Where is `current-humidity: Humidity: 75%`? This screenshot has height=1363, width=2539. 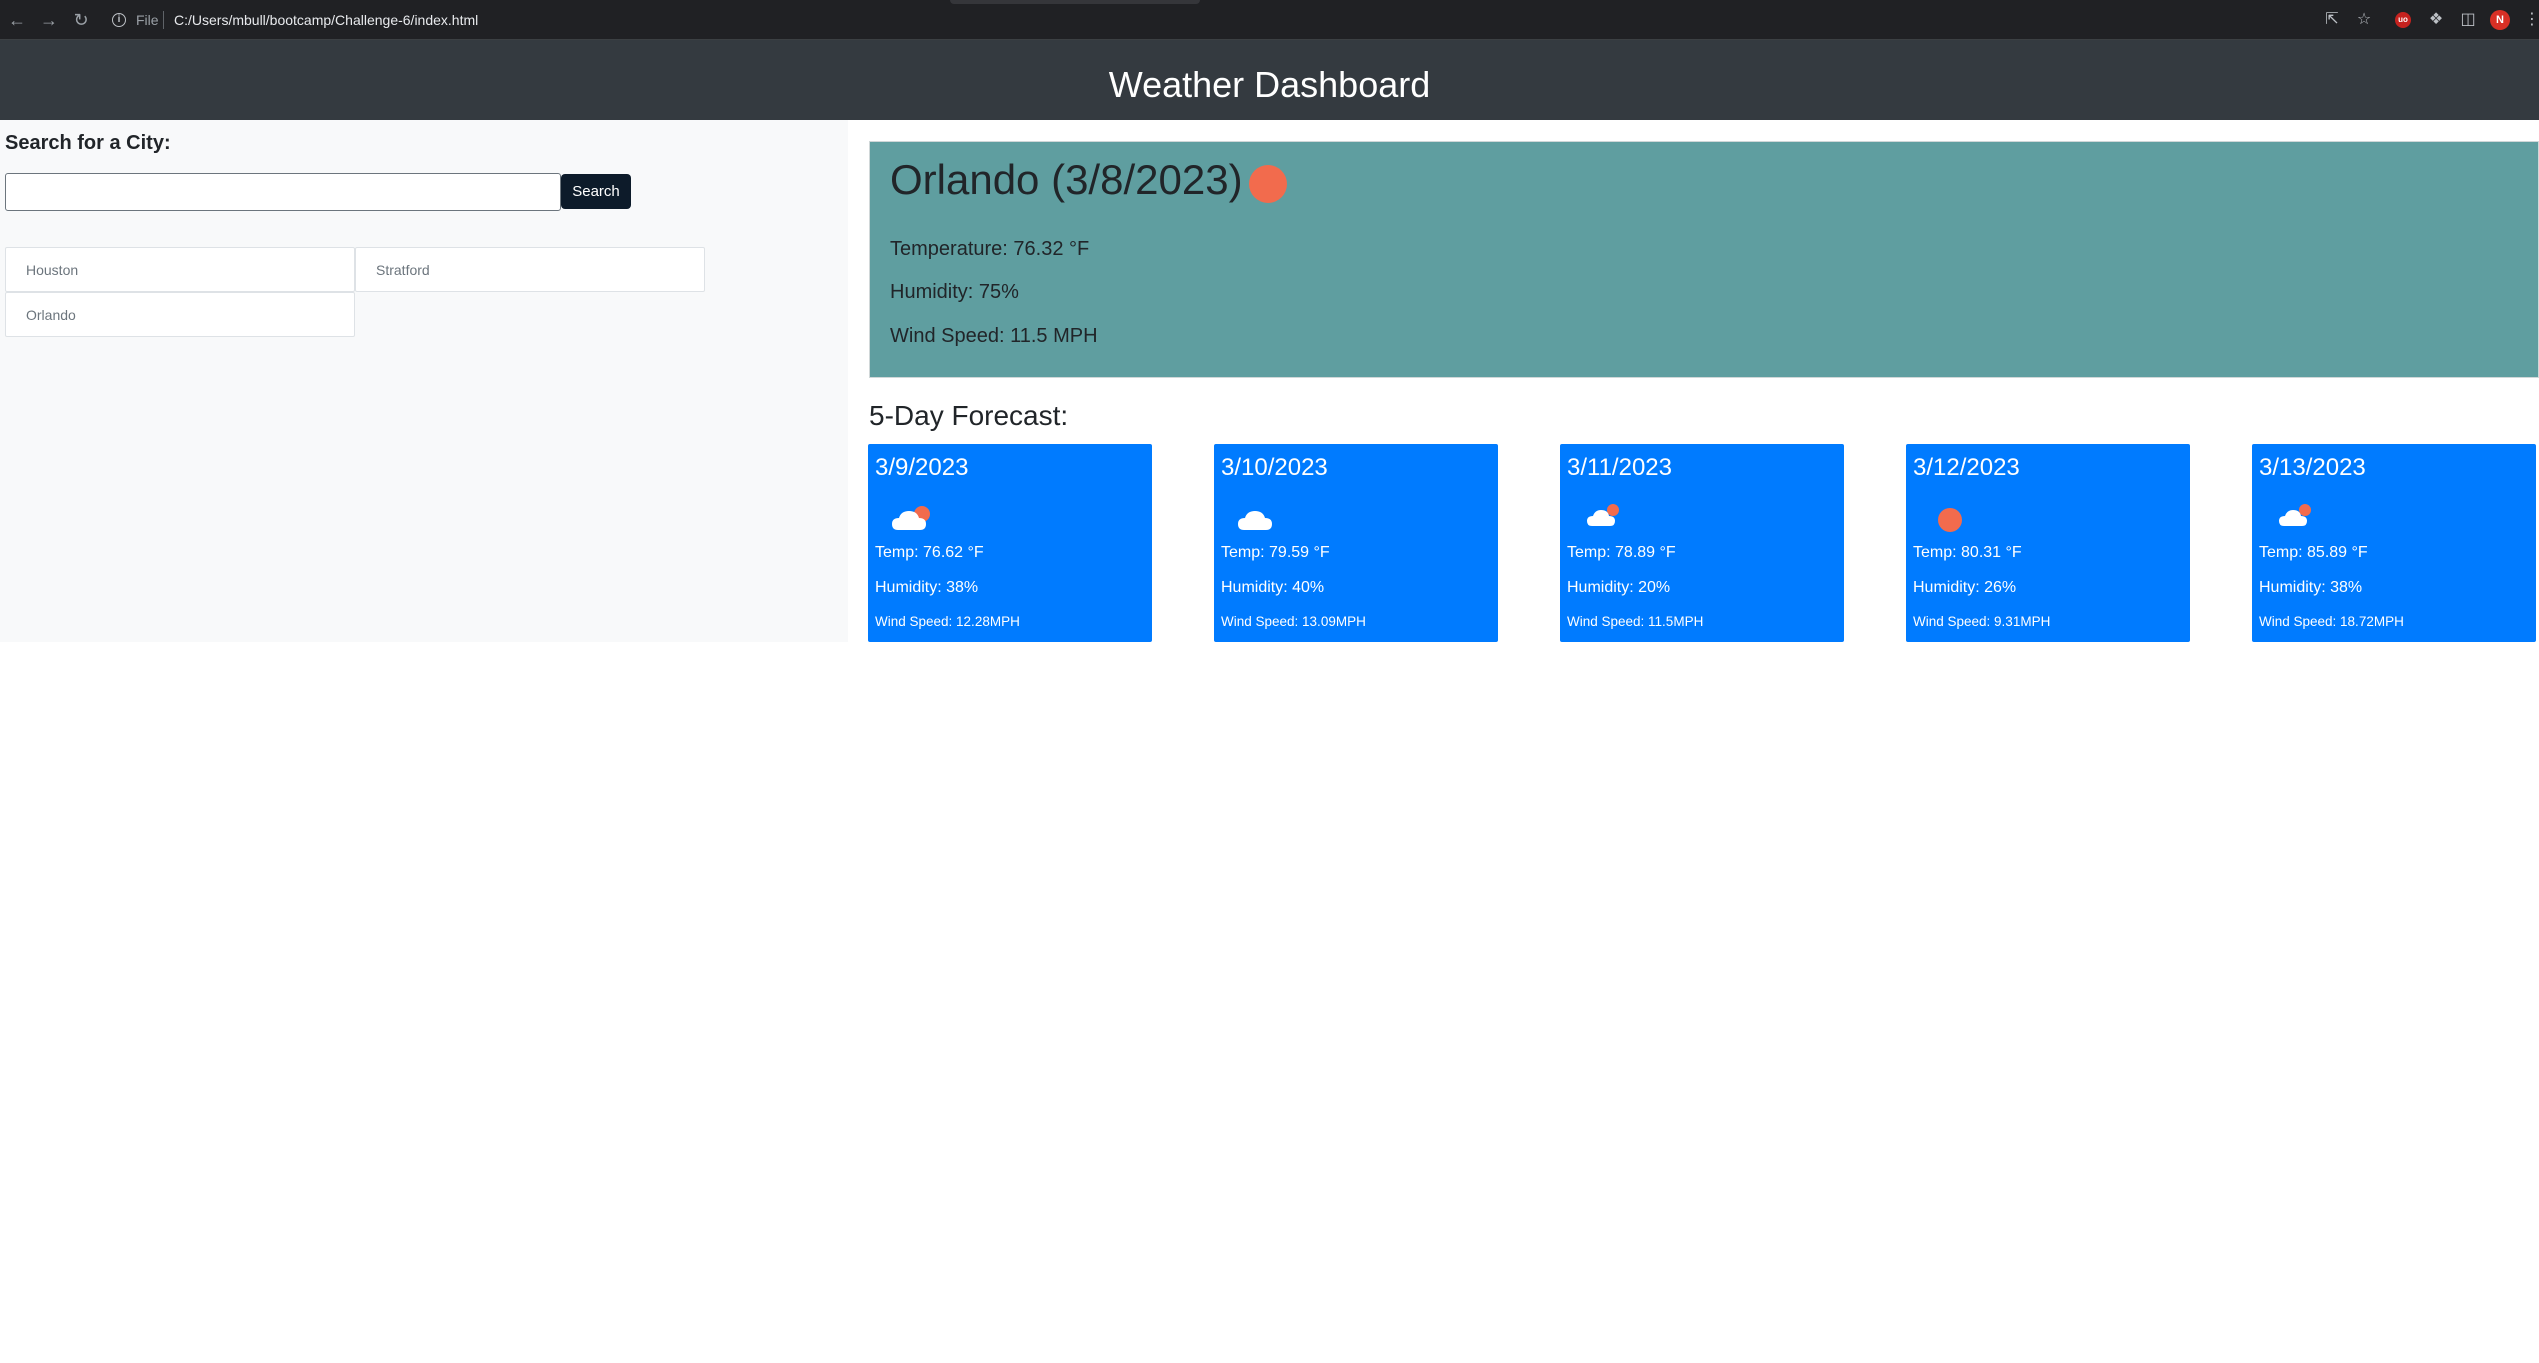 current-humidity: Humidity: 75% is located at coordinates (954, 292).